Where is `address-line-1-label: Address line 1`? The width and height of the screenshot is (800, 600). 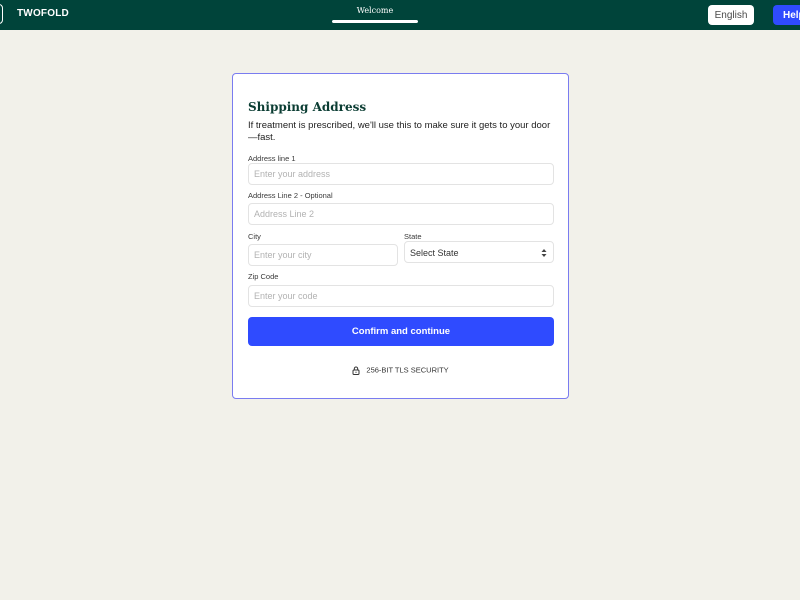 address-line-1-label: Address line 1 is located at coordinates (272, 158).